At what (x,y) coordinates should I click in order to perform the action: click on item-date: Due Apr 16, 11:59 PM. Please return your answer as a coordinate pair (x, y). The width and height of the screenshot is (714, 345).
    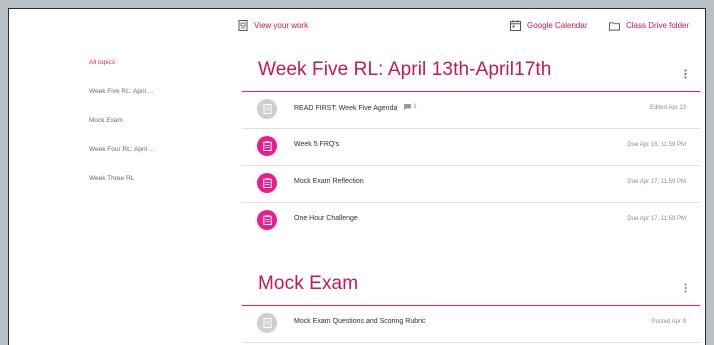
    Looking at the image, I should click on (656, 145).